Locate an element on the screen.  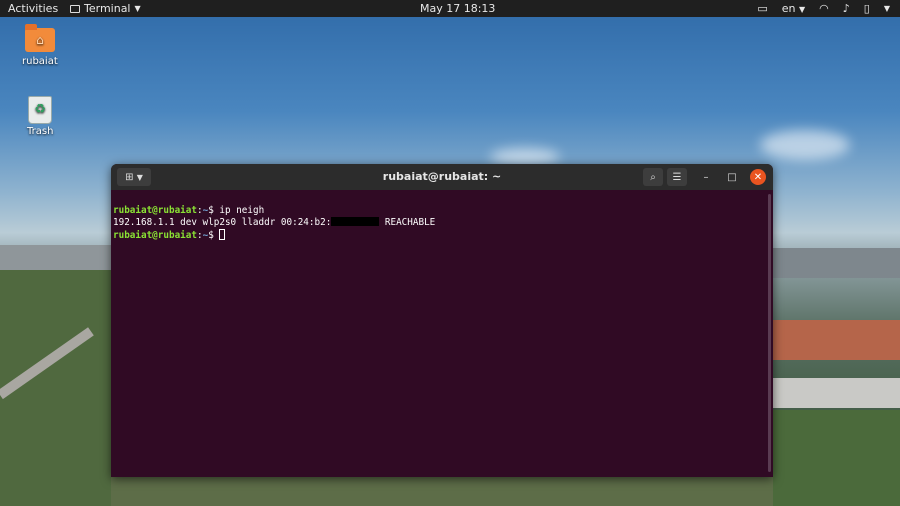
home-folder-icon: ⌂ is located at coordinates (39, 38).